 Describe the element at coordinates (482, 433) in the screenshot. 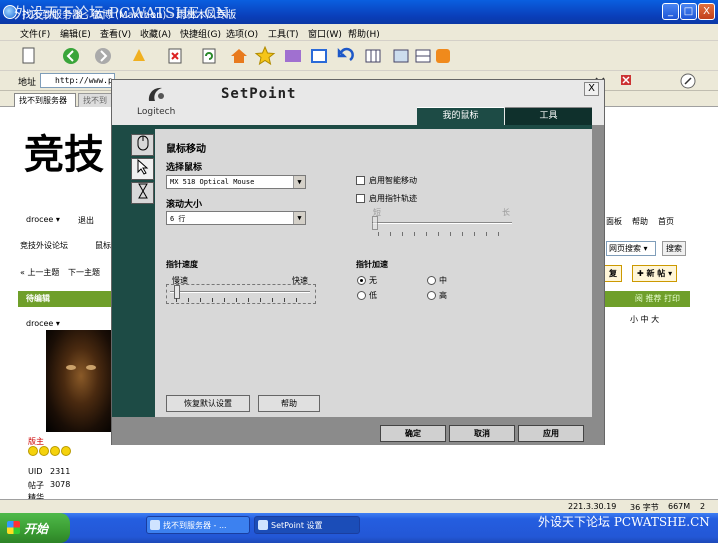

I see `cancel-button: 取消` at that location.